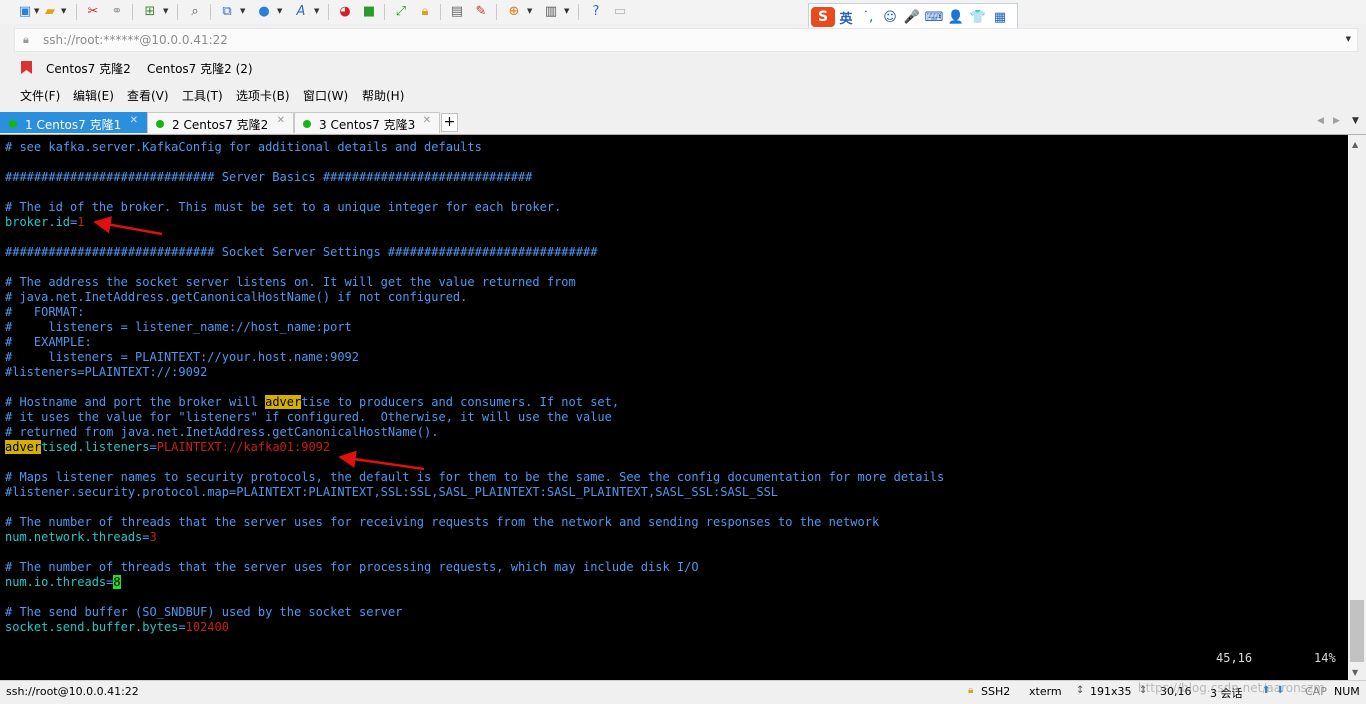  Describe the element at coordinates (514, 12) in the screenshot. I see `add-tab-icon: ⊕` at that location.